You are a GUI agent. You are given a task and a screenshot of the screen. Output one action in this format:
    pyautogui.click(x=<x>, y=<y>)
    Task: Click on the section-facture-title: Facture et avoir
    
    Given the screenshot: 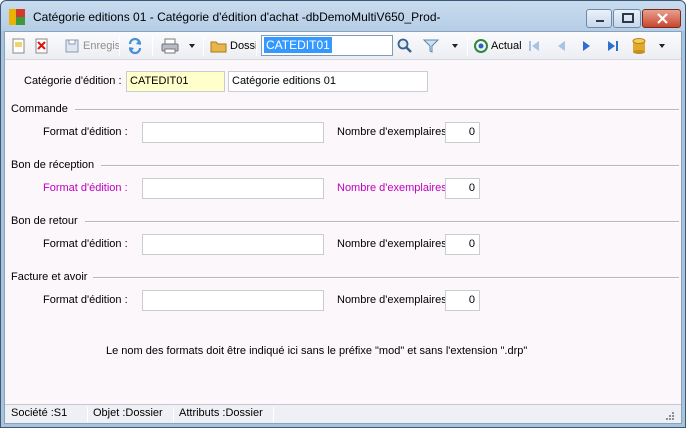 What is the action you would take?
    pyautogui.click(x=49, y=277)
    